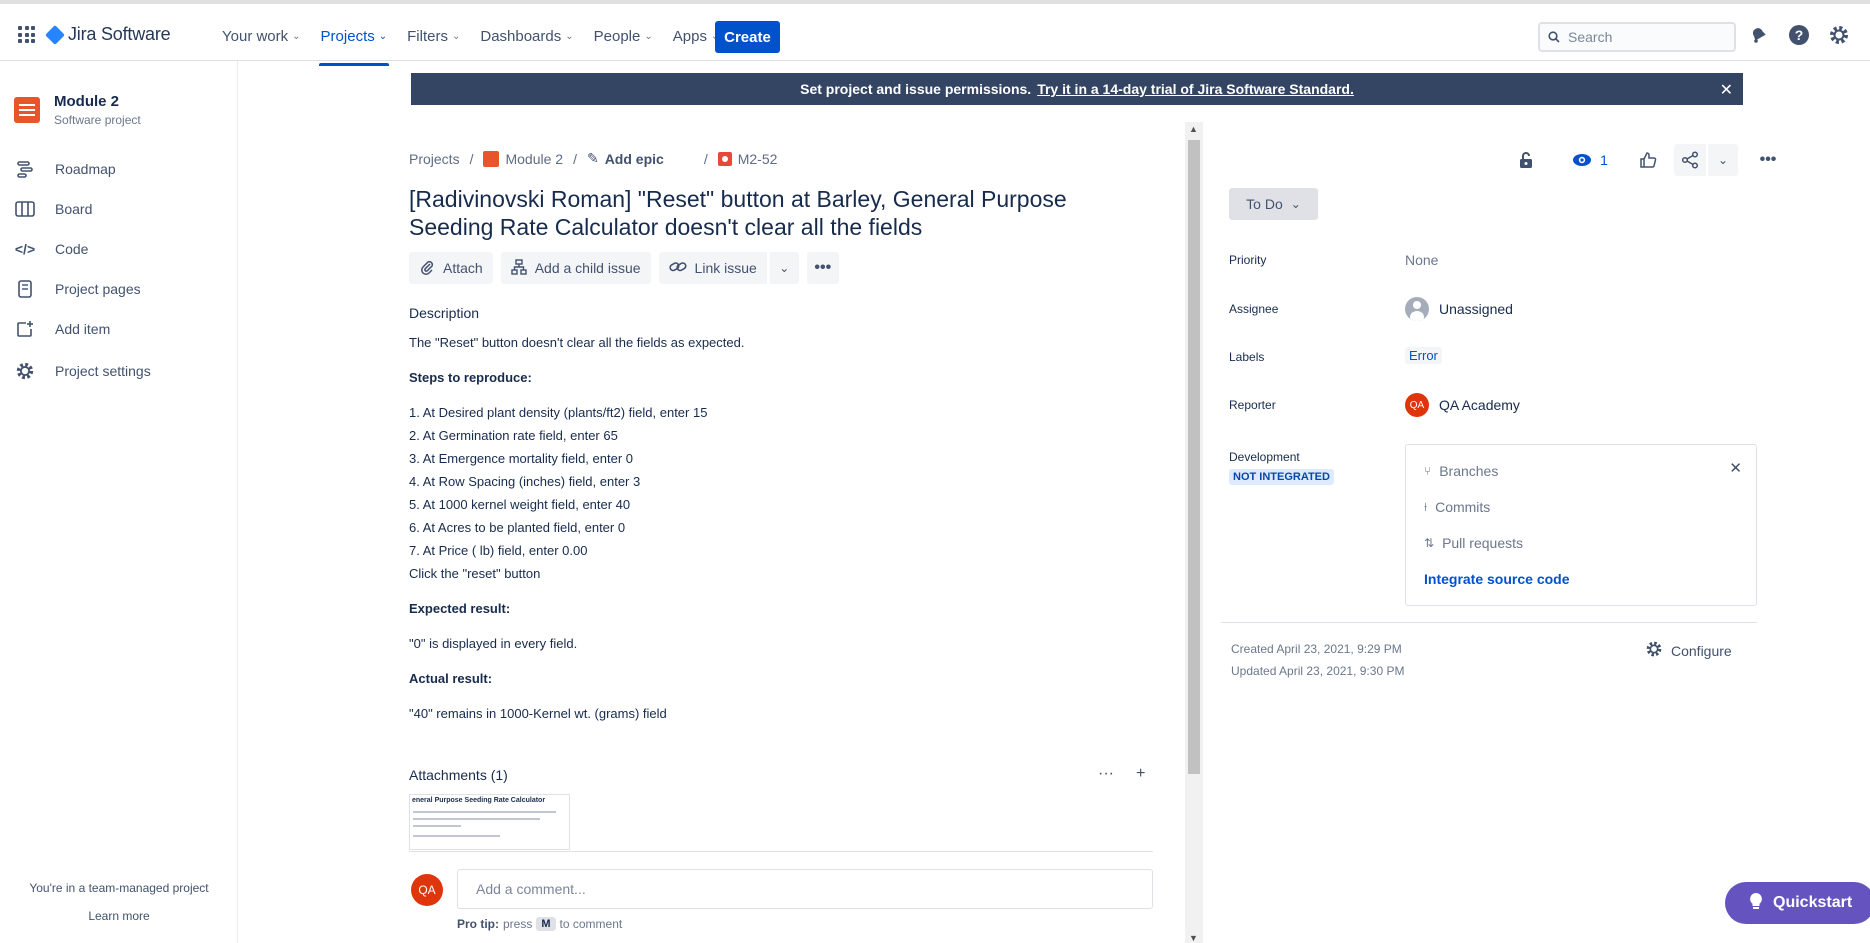 The width and height of the screenshot is (1870, 943). I want to click on product-name: Jira Software, so click(119, 34).